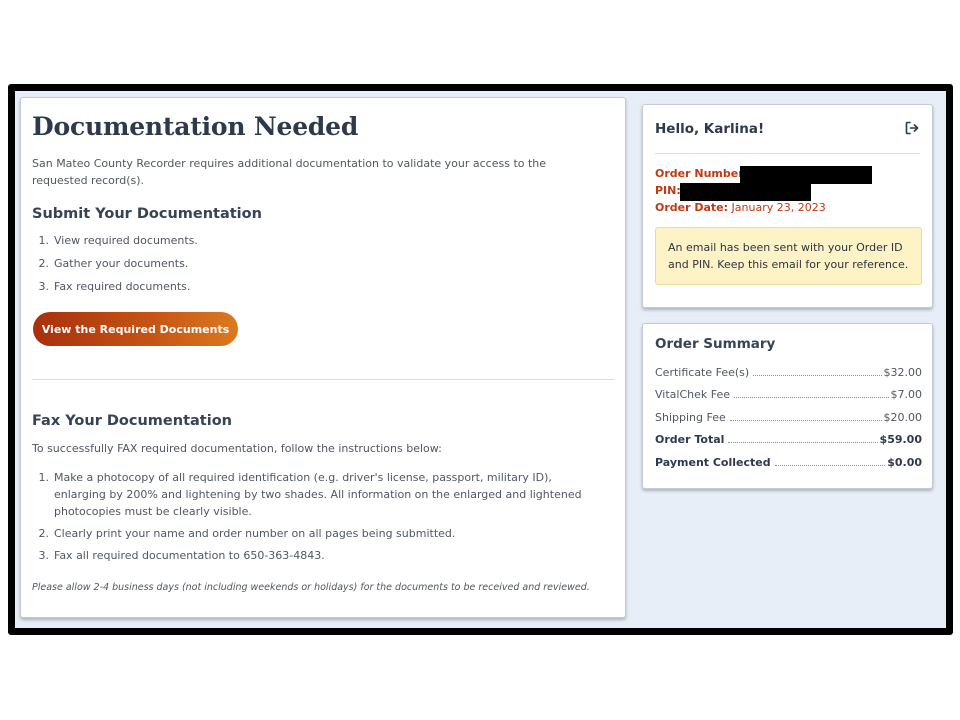 Image resolution: width=960 pixels, height=720 pixels. Describe the element at coordinates (147, 214) in the screenshot. I see `submit-heading: Submit Your Documentation` at that location.